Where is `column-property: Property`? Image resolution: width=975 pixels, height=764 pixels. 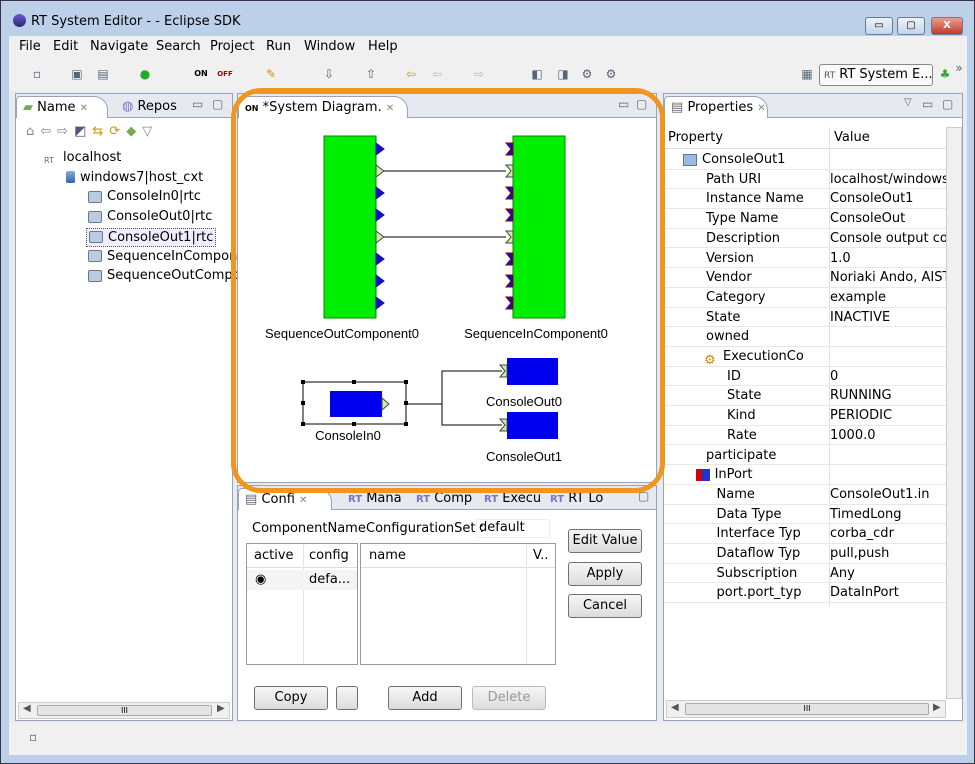
column-property: Property is located at coordinates (695, 138).